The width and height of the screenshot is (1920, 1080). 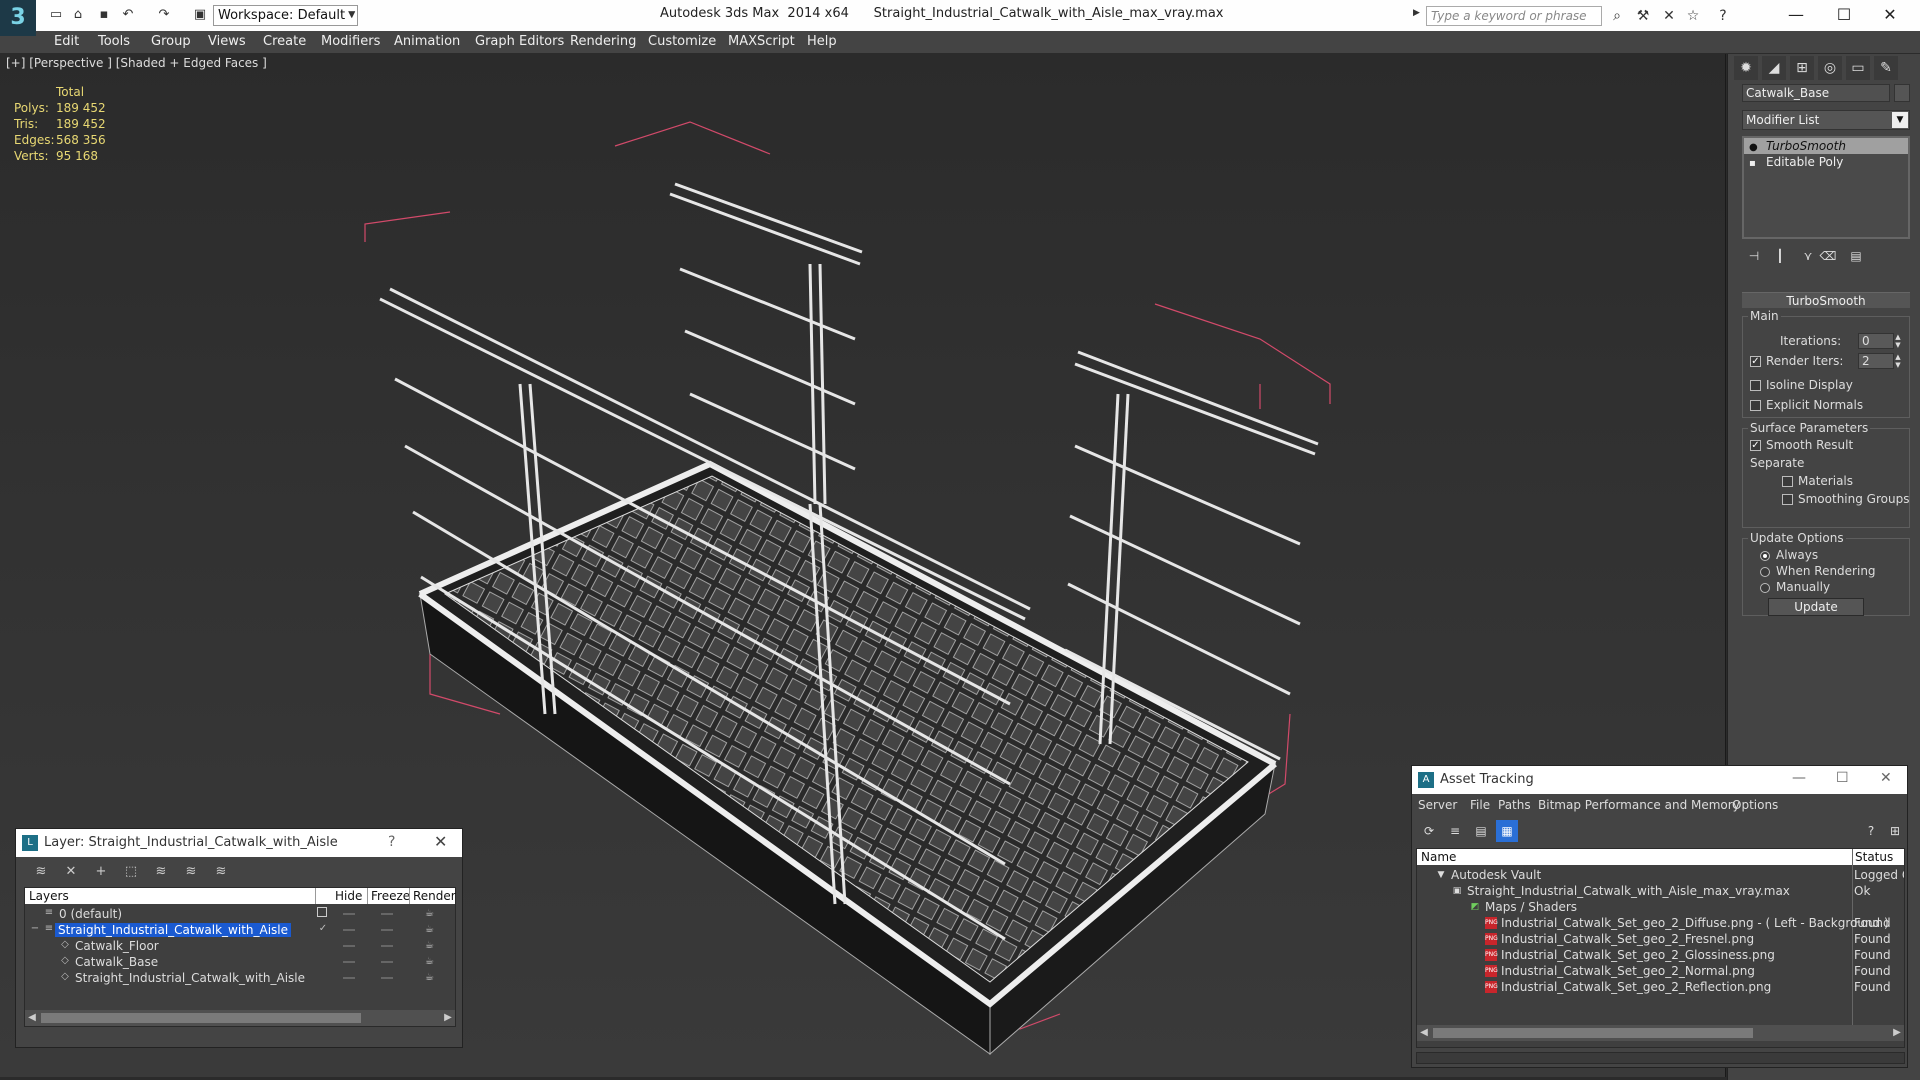 What do you see at coordinates (1826, 187) in the screenshot?
I see `modifier-stack: ● TurboSmooth ▪ Editable Poly` at bounding box center [1826, 187].